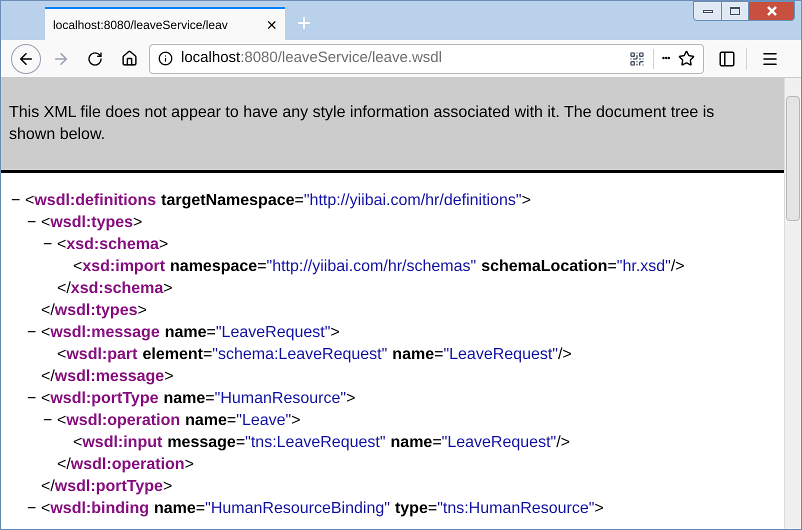 Image resolution: width=802 pixels, height=530 pixels. What do you see at coordinates (314, 355) in the screenshot?
I see `xml-tag: <wsdl:part element="schema:LeaveRequest" name="LeaveRequest"/>` at bounding box center [314, 355].